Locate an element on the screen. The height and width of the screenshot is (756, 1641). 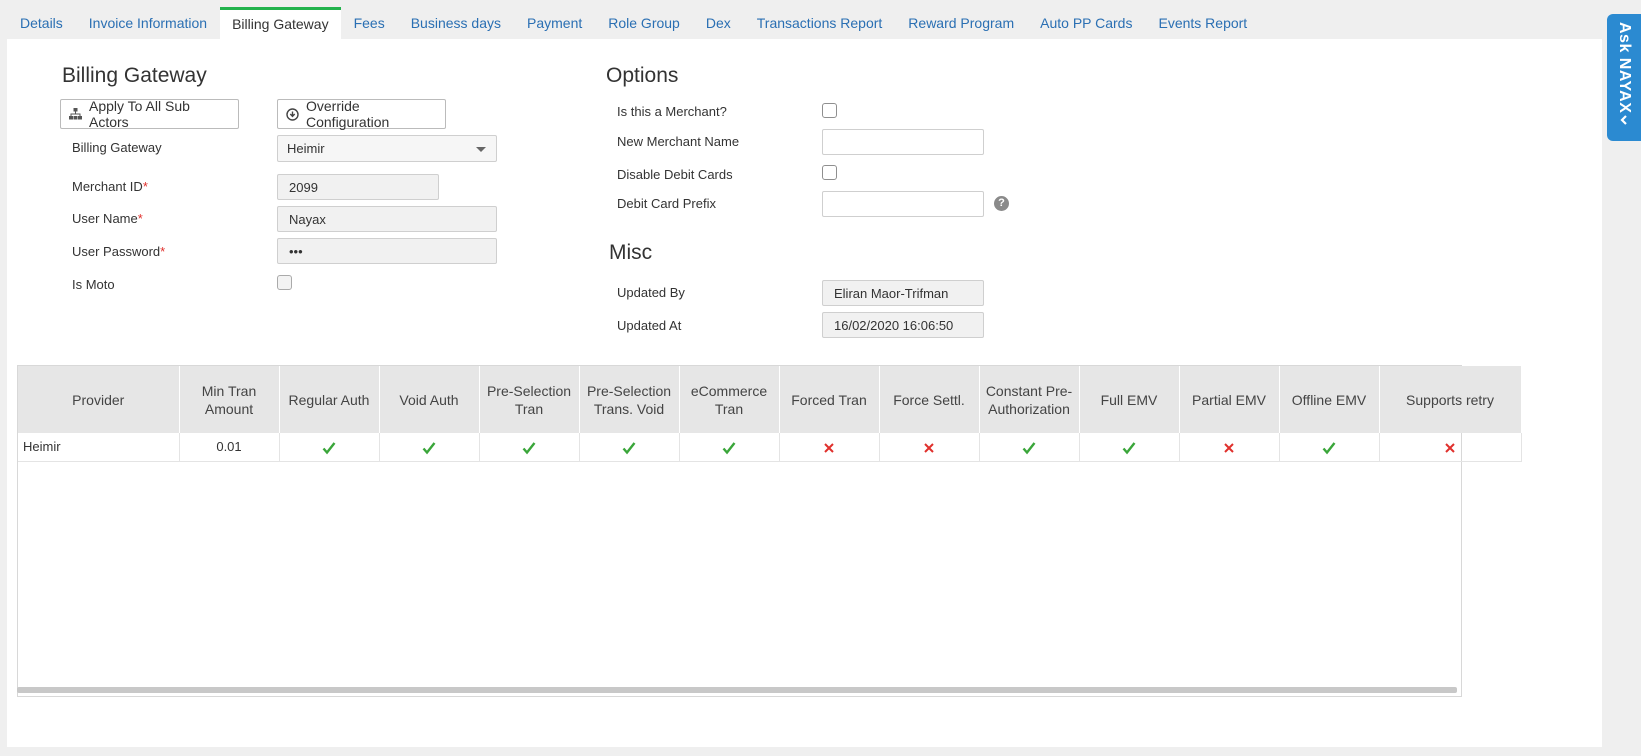
tab-payment: Payment is located at coordinates (554, 23).